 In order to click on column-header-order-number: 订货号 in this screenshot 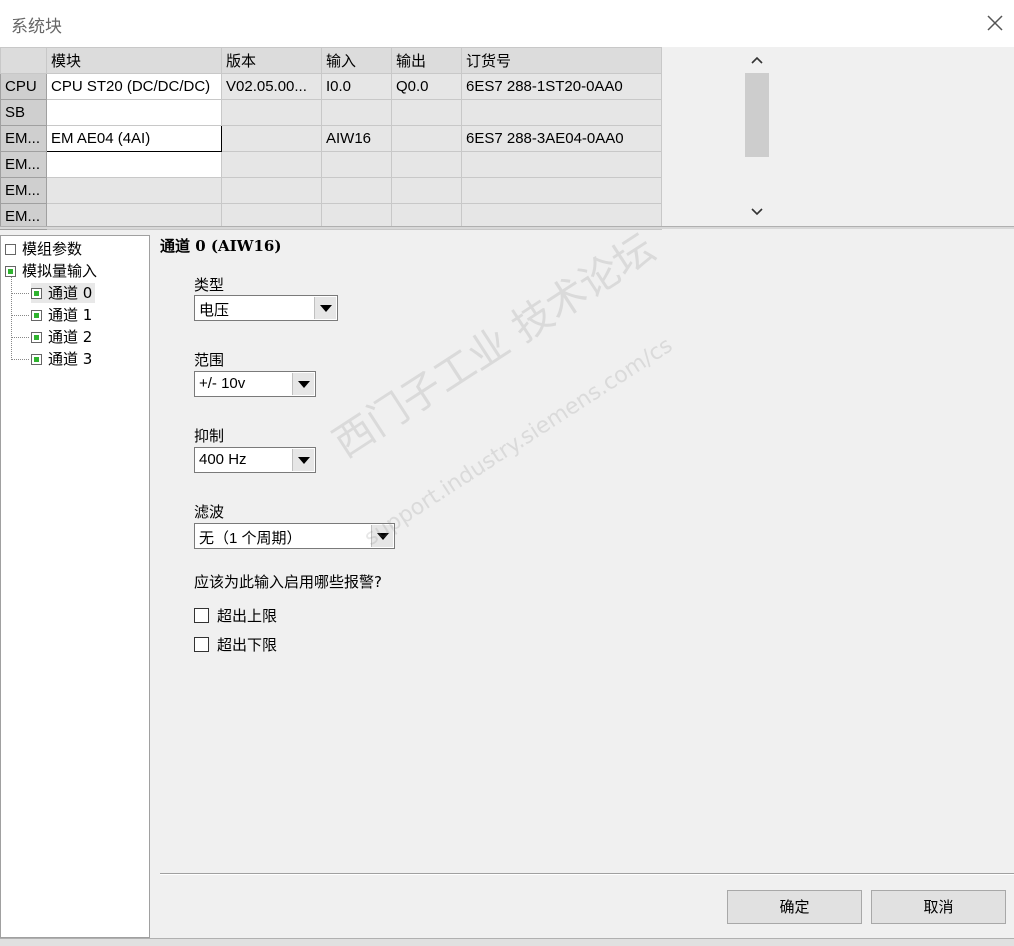, I will do `click(561, 60)`.